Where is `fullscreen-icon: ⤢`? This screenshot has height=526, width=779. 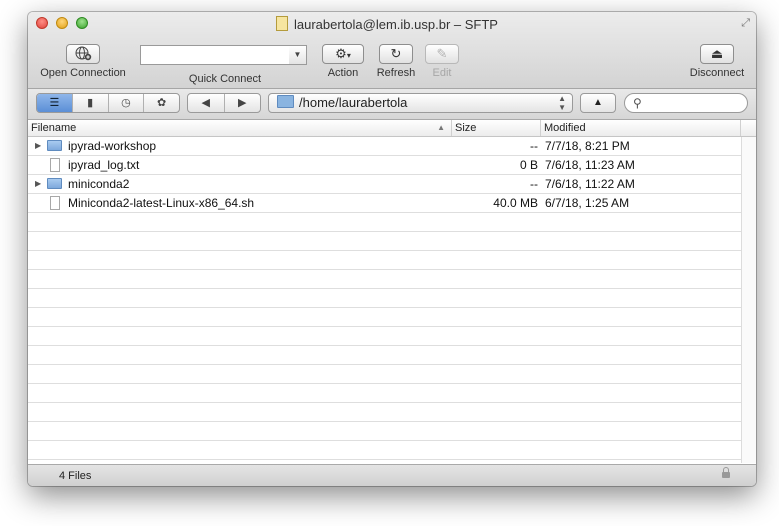
fullscreen-icon: ⤢ is located at coordinates (745, 23).